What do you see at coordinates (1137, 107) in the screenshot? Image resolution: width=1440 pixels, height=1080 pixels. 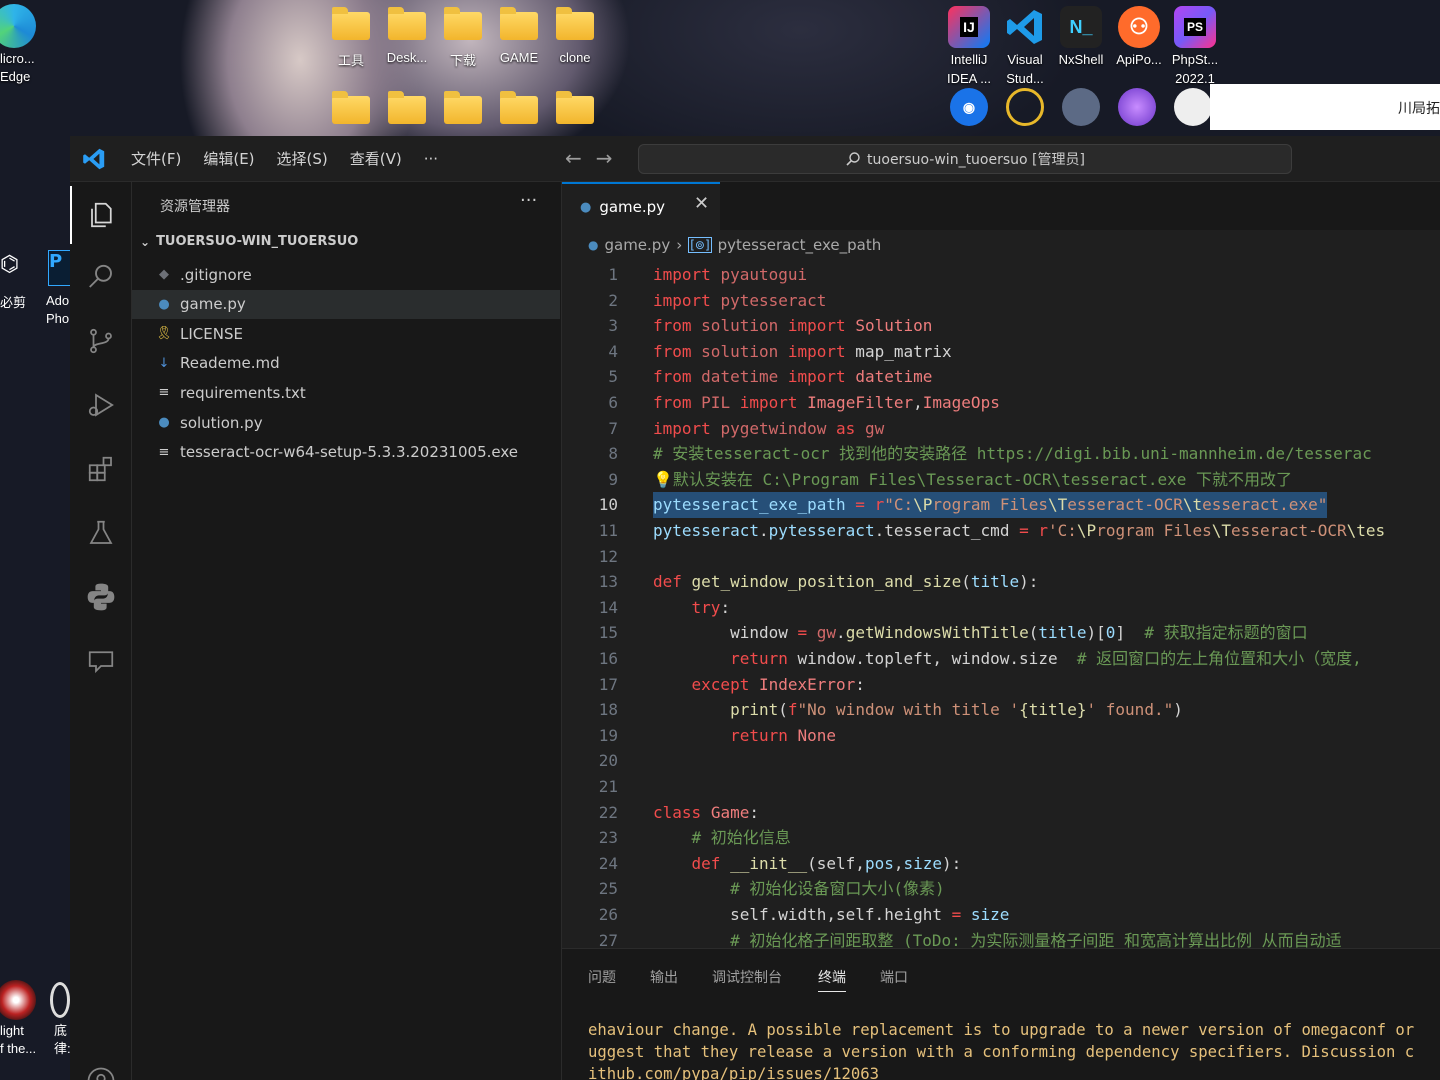 I see `swirl-icon` at bounding box center [1137, 107].